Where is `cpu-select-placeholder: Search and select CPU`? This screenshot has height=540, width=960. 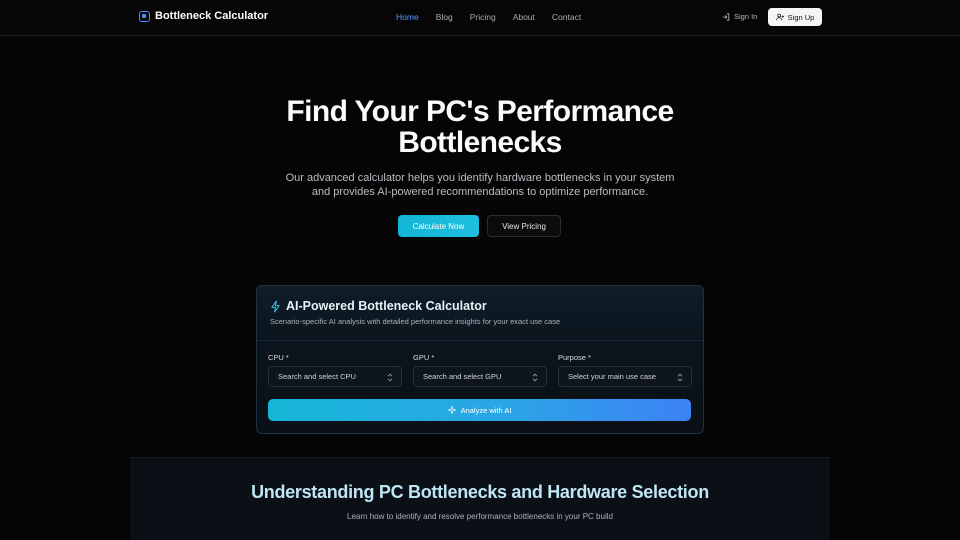 cpu-select-placeholder: Search and select CPU is located at coordinates (317, 376).